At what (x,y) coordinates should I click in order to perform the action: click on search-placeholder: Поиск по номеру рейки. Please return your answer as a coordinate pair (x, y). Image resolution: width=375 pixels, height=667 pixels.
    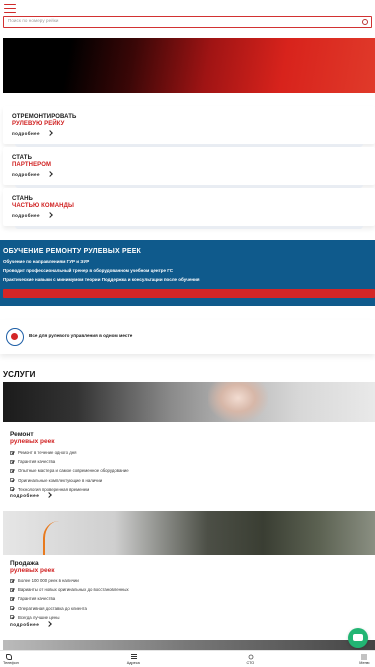
    Looking at the image, I should click on (33, 20).